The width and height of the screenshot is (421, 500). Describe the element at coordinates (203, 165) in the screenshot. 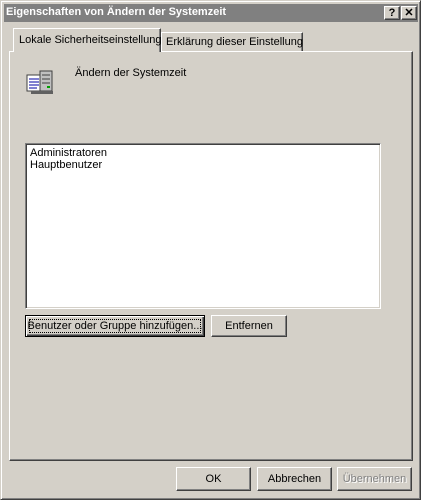

I see `list-item: Hauptbenutzer` at that location.